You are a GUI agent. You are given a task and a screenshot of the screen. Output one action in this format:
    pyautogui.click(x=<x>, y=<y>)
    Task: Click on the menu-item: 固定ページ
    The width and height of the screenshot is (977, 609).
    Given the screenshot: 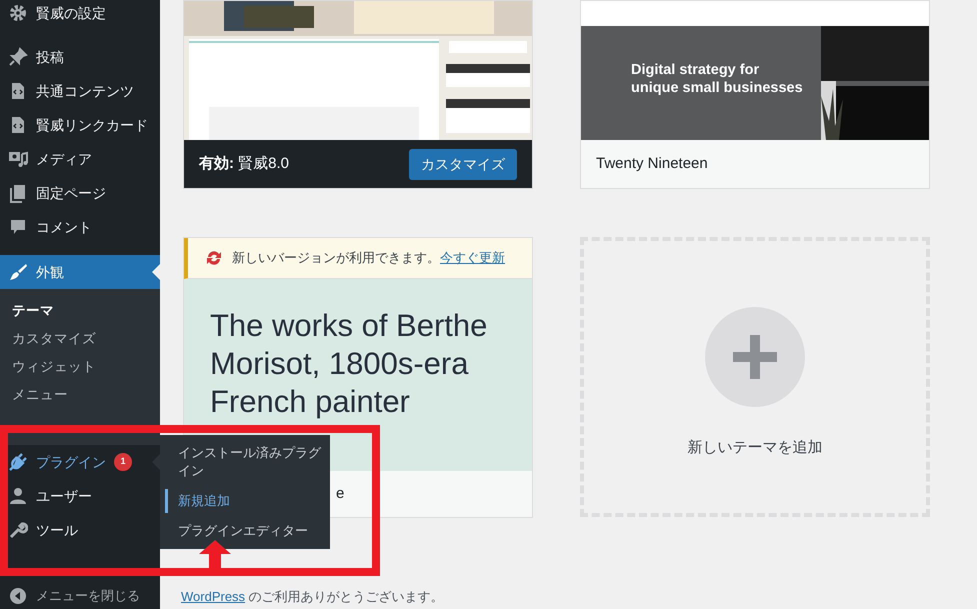 What is the action you would take?
    pyautogui.click(x=80, y=193)
    